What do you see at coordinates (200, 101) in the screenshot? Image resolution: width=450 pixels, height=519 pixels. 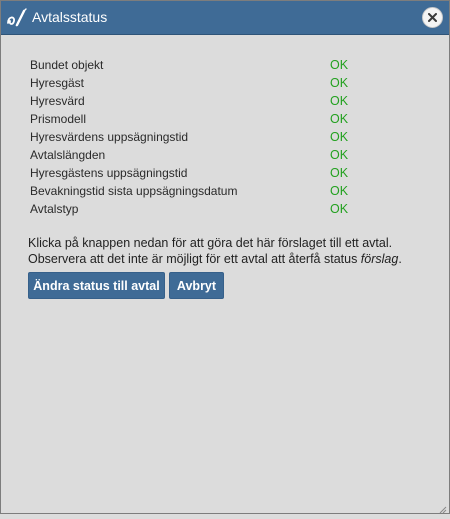 I see `status-row: Hyresvärd OK` at bounding box center [200, 101].